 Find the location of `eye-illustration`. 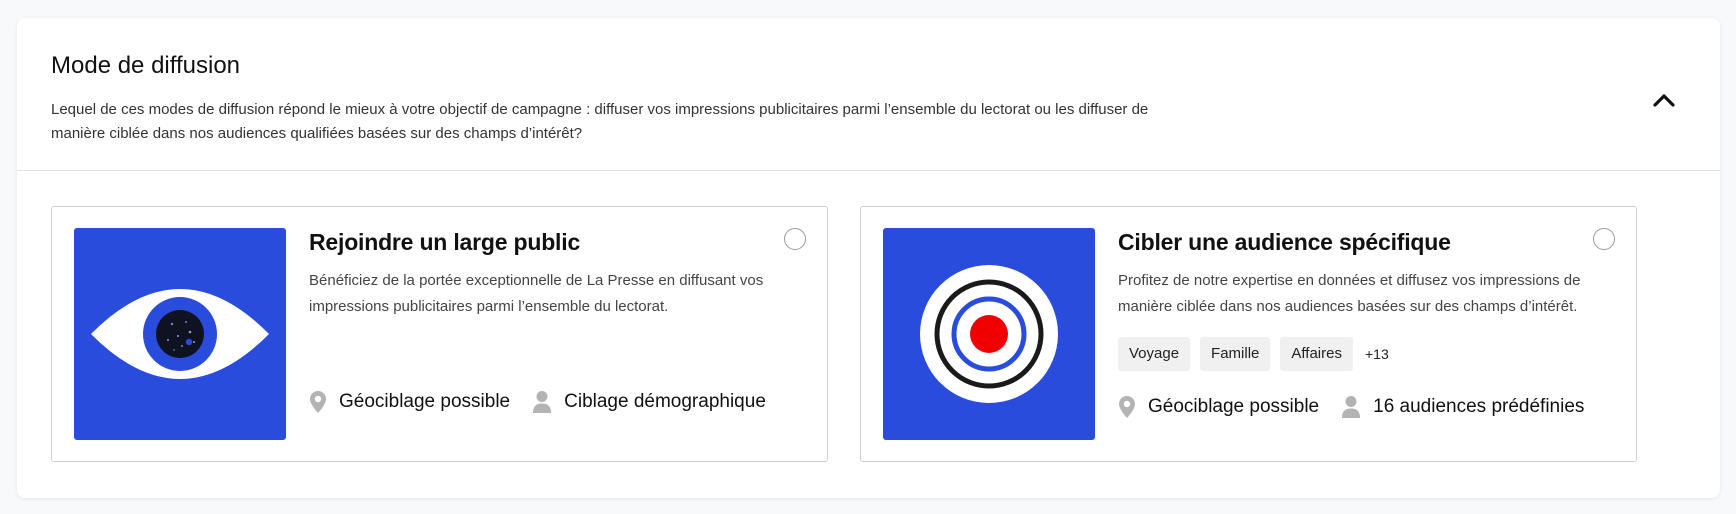

eye-illustration is located at coordinates (180, 334).